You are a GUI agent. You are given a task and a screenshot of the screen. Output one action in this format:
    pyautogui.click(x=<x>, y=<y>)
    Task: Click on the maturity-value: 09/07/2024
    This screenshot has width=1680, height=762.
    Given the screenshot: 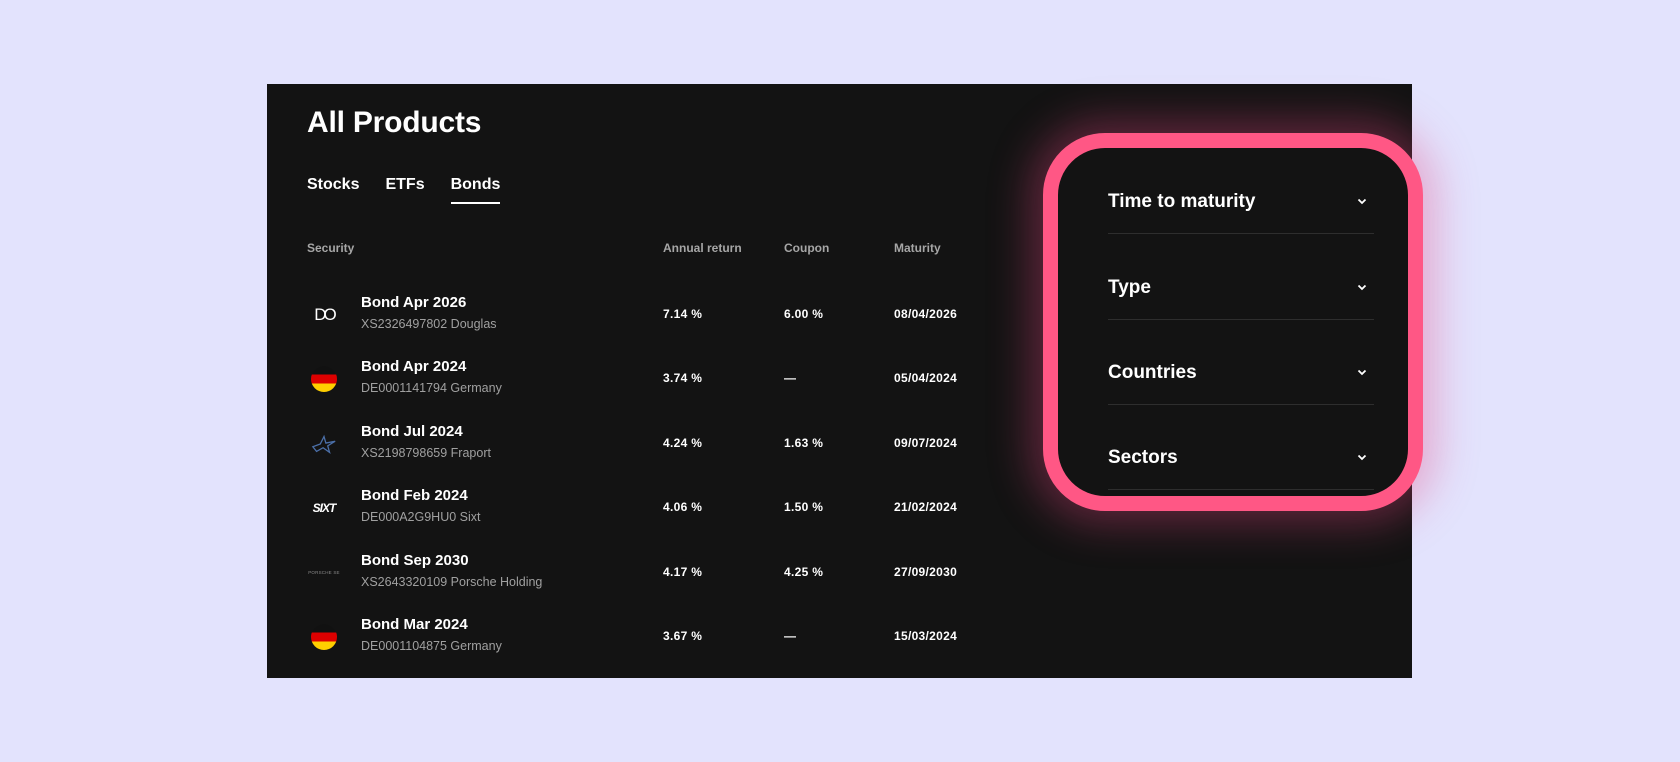 What is the action you would take?
    pyautogui.click(x=926, y=442)
    